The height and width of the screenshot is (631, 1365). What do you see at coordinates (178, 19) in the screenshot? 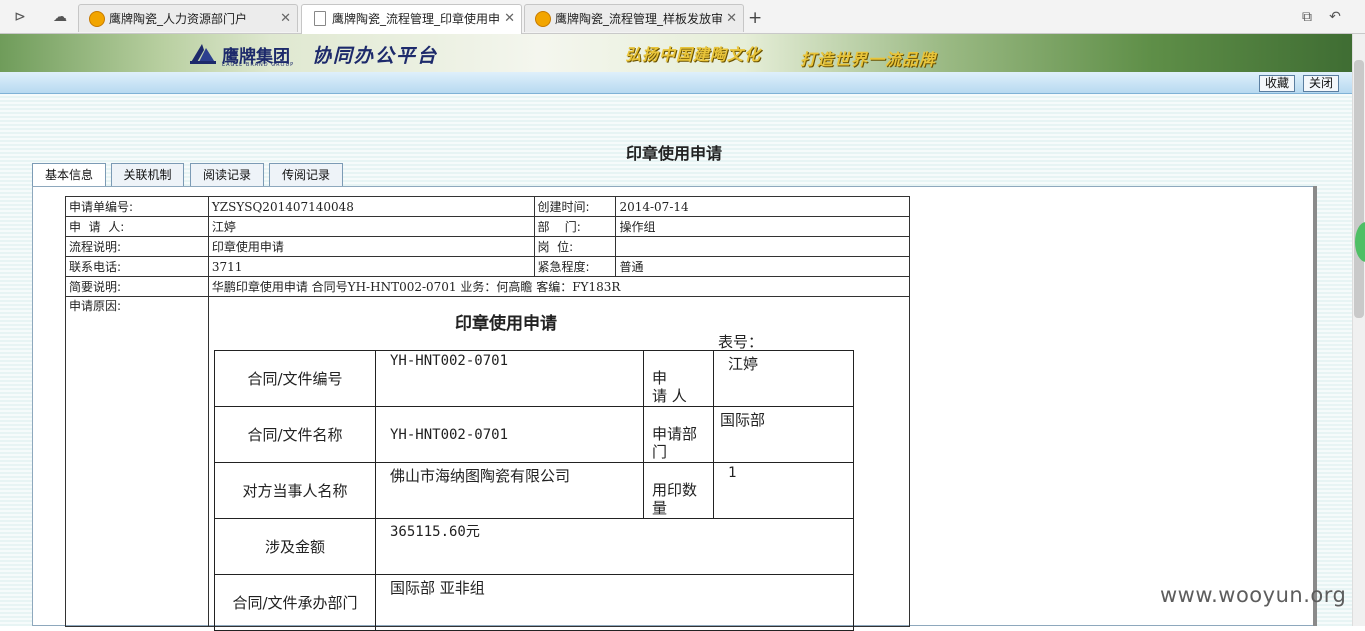
I see `browser-tab-title: 鹰牌陶瓷_人力资源部门户` at bounding box center [178, 19].